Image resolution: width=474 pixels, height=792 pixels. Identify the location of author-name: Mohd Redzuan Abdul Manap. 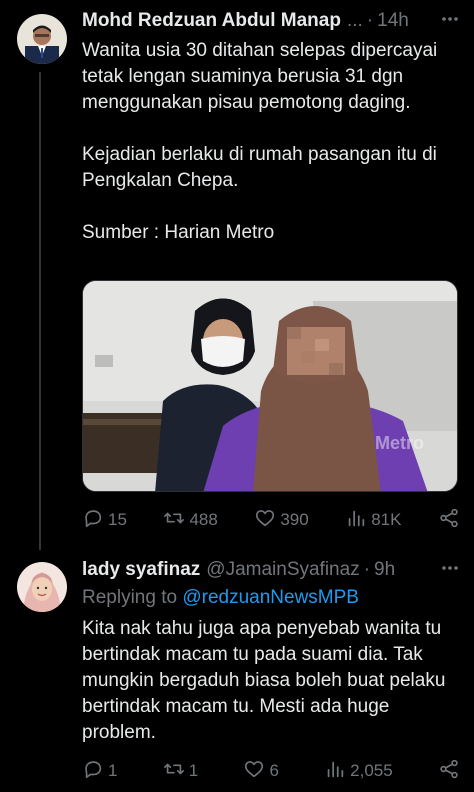
(211, 21).